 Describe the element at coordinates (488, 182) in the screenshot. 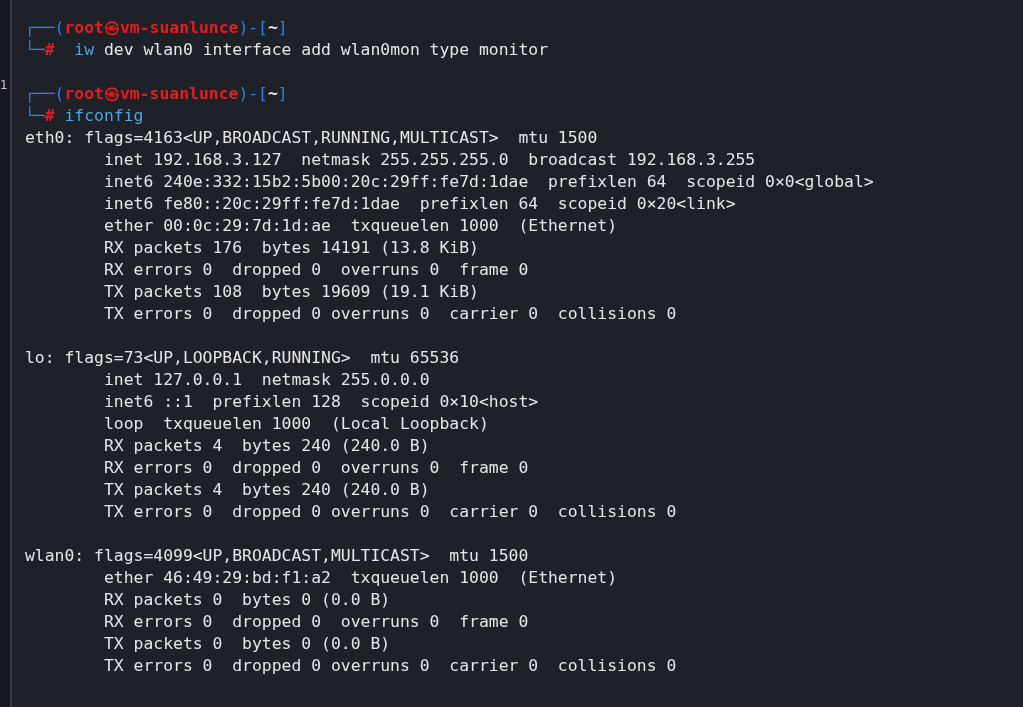

I see `output-line: inet6 240e:332:15b2:5b00:20c:29ff:fe7d:1dae prefixlen 64 scopeid 0×0<global>` at that location.